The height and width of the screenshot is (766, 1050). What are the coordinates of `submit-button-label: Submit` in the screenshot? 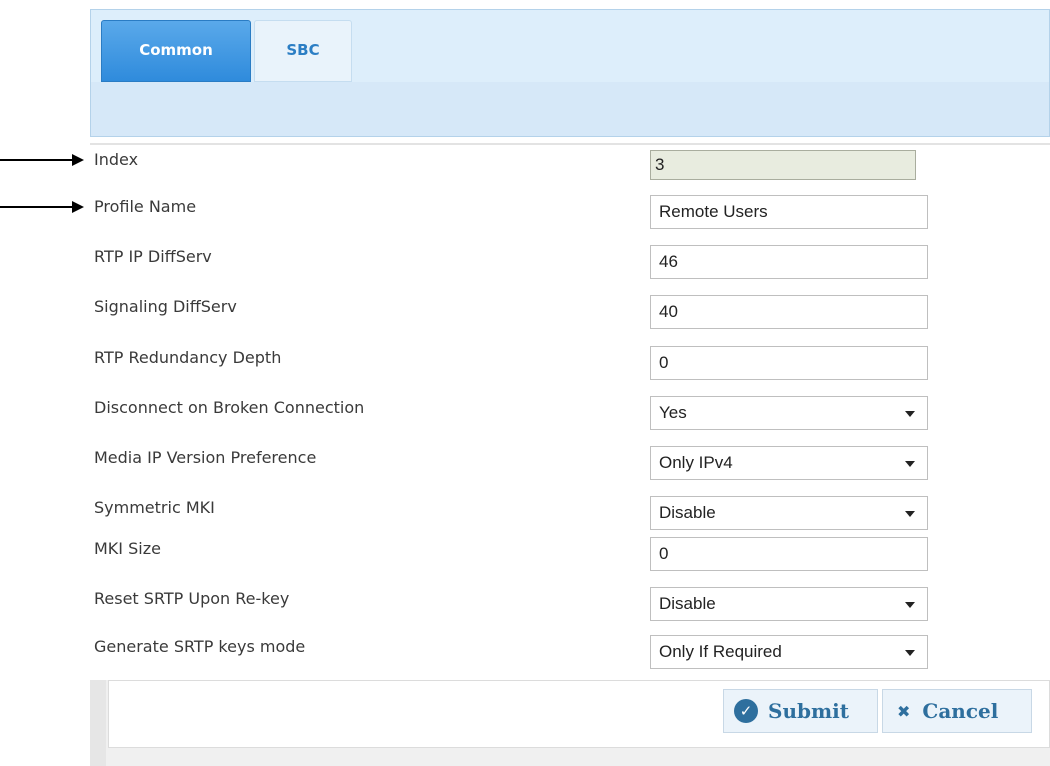 It's located at (808, 711).